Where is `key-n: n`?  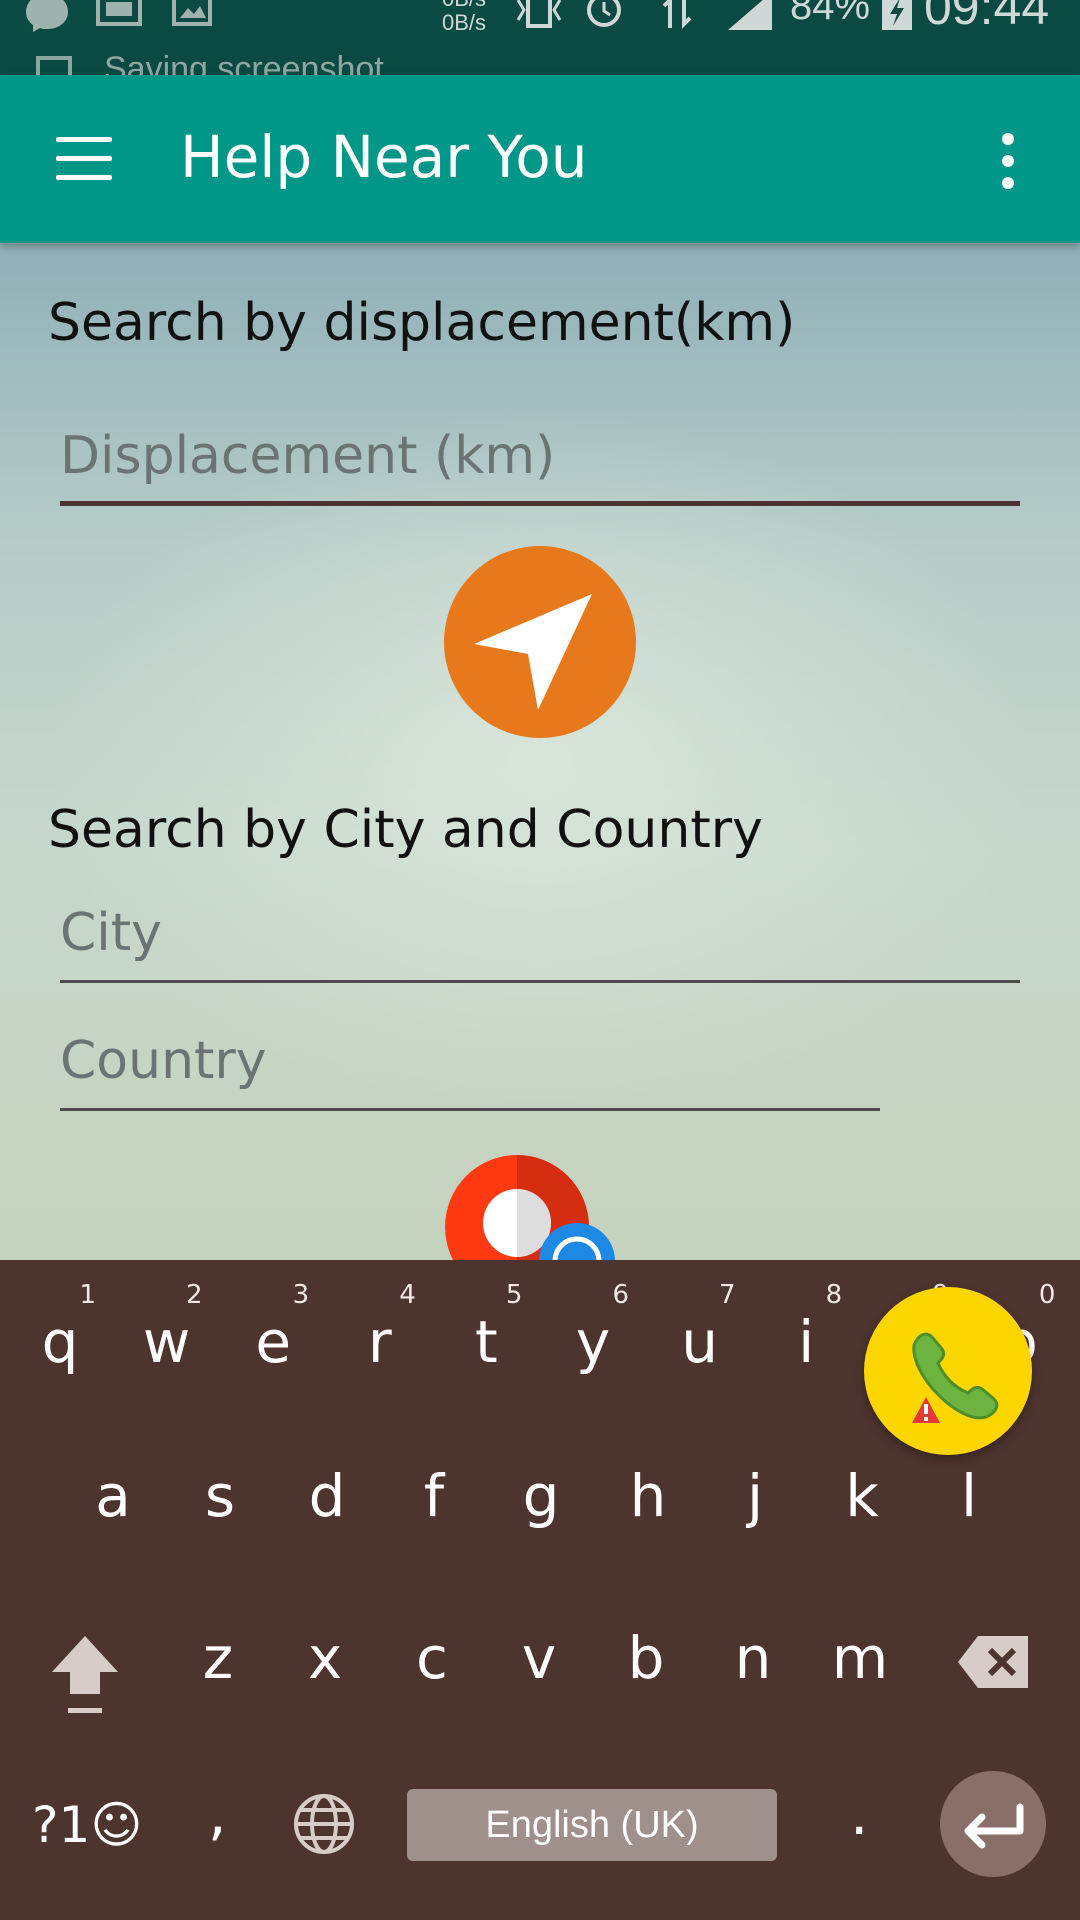
key-n: n is located at coordinates (753, 1647).